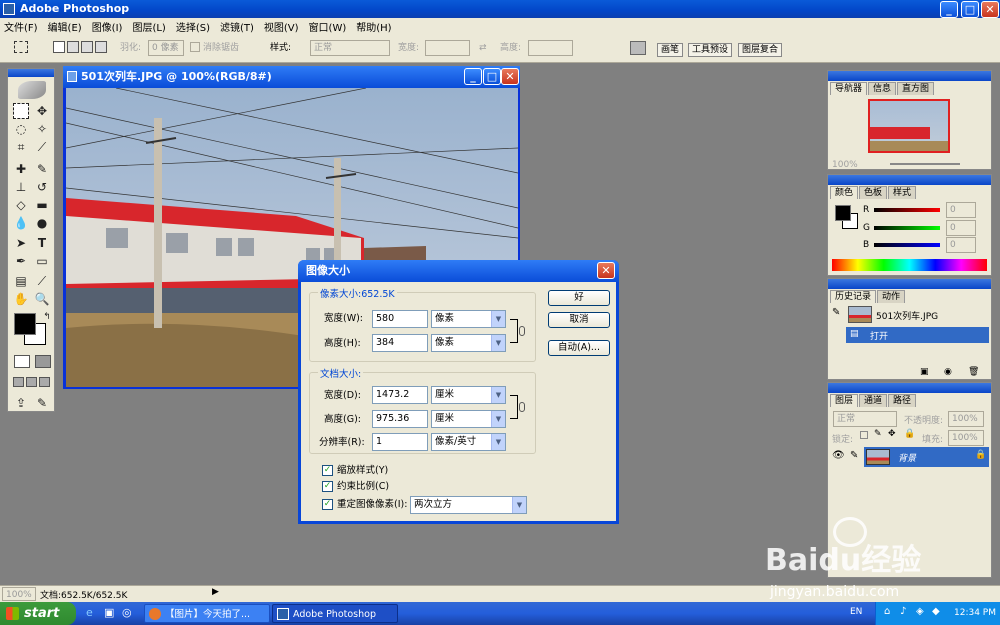 The height and width of the screenshot is (625, 1000). What do you see at coordinates (21, 47) in the screenshot?
I see `marquee-preset-icon` at bounding box center [21, 47].